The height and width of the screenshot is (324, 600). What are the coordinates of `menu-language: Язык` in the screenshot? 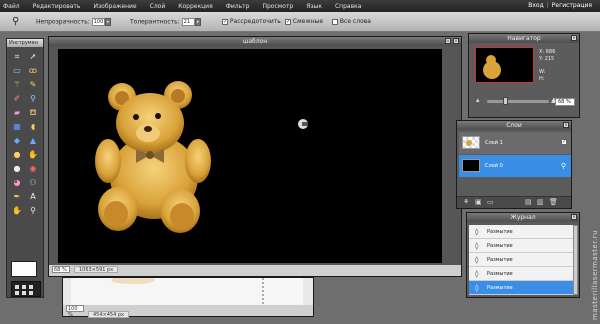 It's located at (314, 6).